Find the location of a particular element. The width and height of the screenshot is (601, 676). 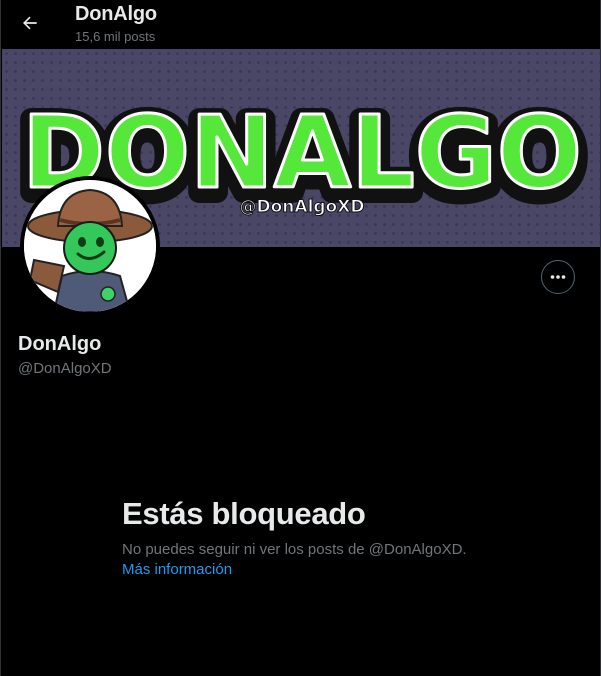

profile-display-name: DonAlgo is located at coordinates (60, 344).